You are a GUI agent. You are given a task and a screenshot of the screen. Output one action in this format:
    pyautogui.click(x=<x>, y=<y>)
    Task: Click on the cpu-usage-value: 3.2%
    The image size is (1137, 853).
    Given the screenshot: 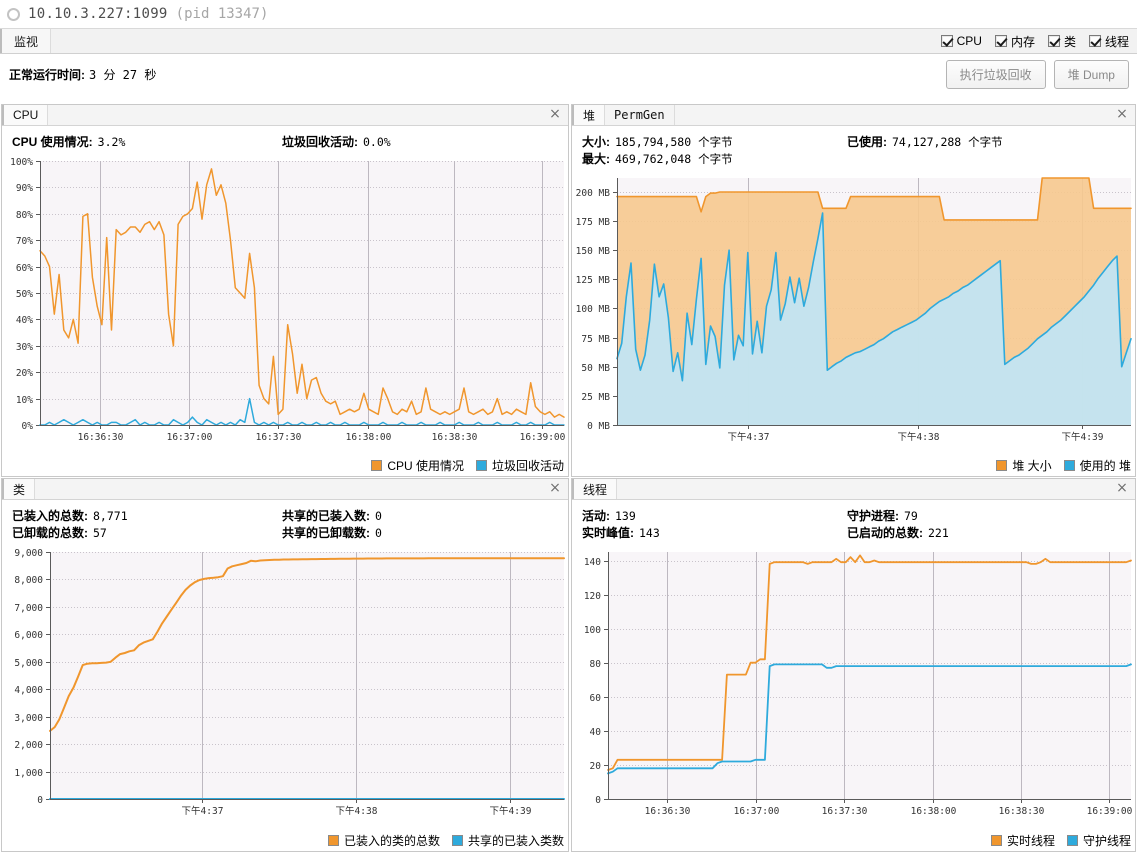 What is the action you would take?
    pyautogui.click(x=111, y=142)
    